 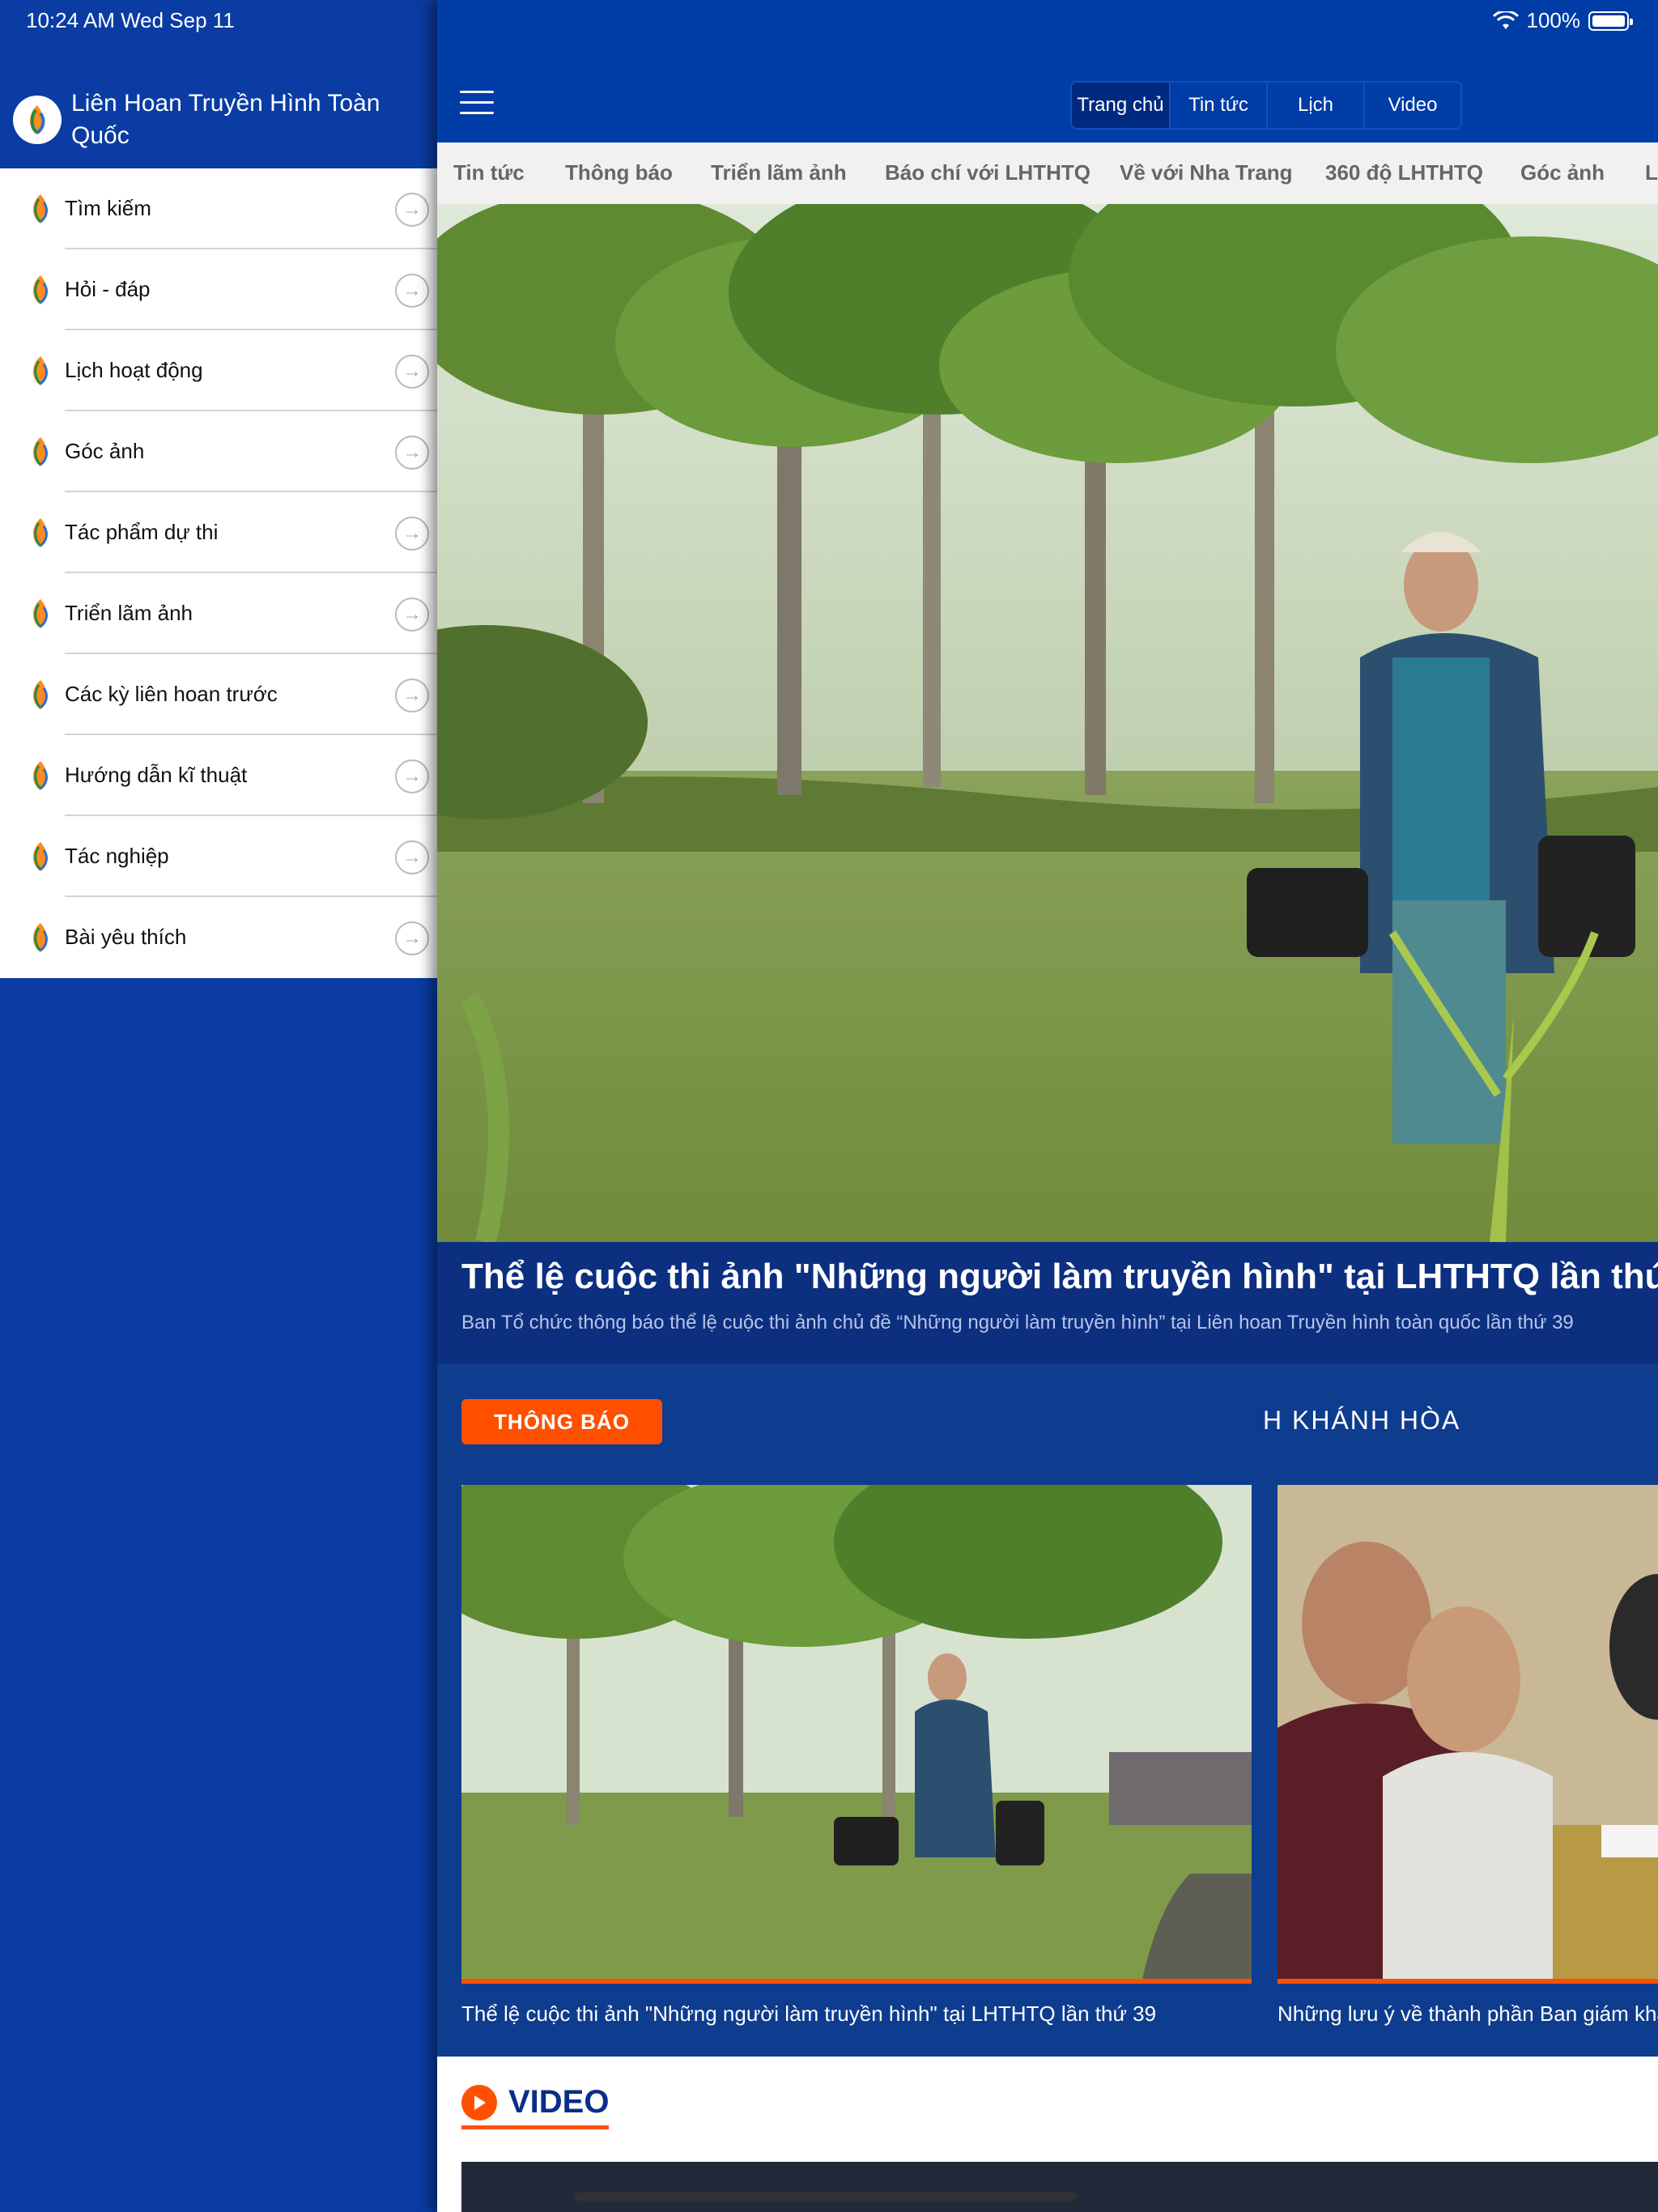 I want to click on status-bar: 10:24 AM Wed Sep 11 100%, so click(x=829, y=20).